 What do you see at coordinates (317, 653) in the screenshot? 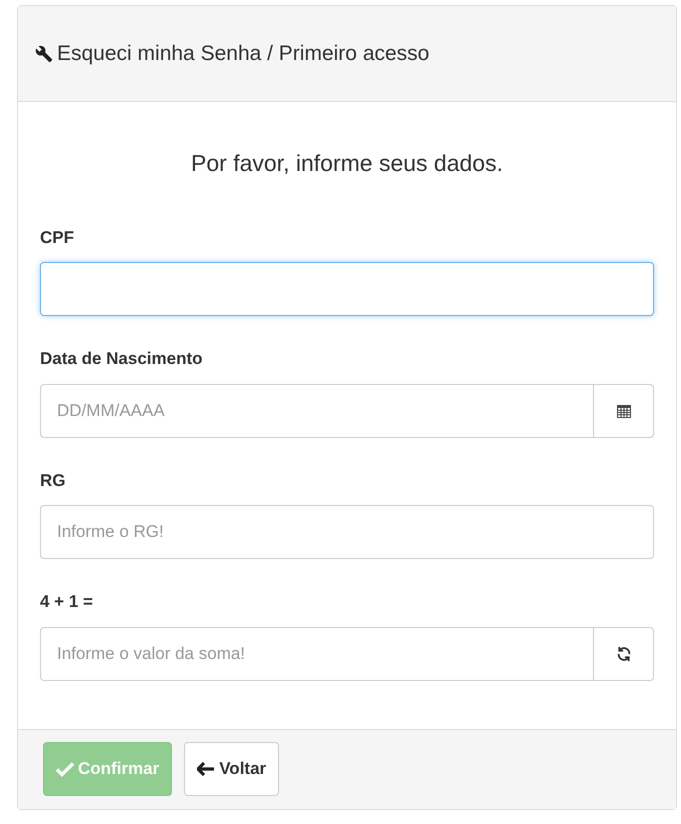
I see `input-field: Informe o valor da soma!` at bounding box center [317, 653].